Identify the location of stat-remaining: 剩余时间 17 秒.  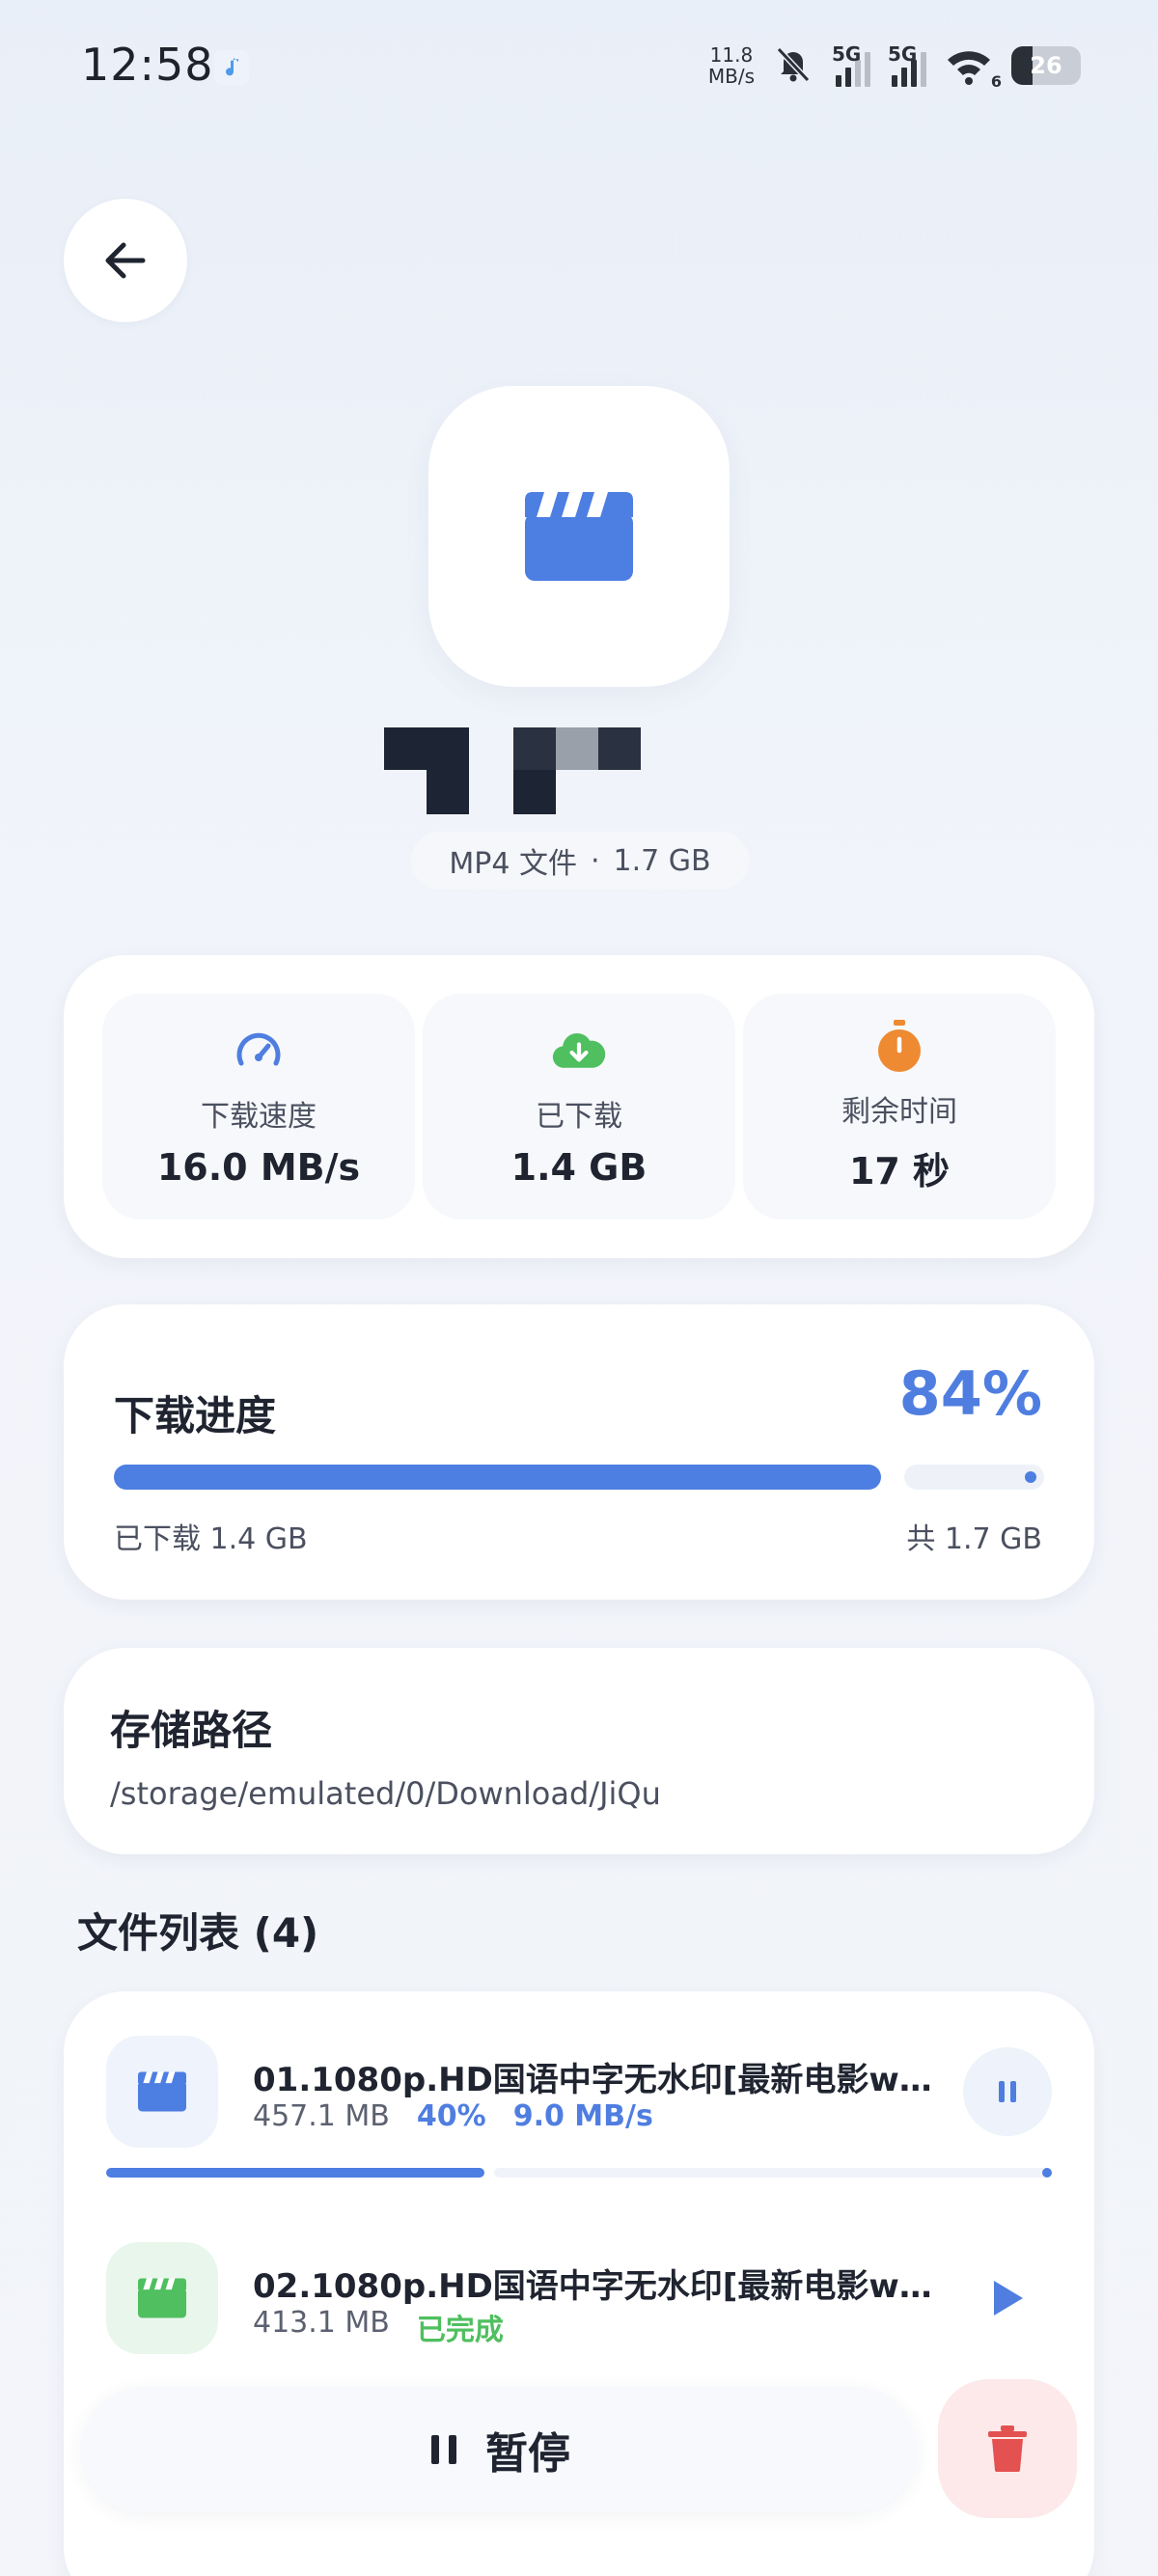
(899, 1106).